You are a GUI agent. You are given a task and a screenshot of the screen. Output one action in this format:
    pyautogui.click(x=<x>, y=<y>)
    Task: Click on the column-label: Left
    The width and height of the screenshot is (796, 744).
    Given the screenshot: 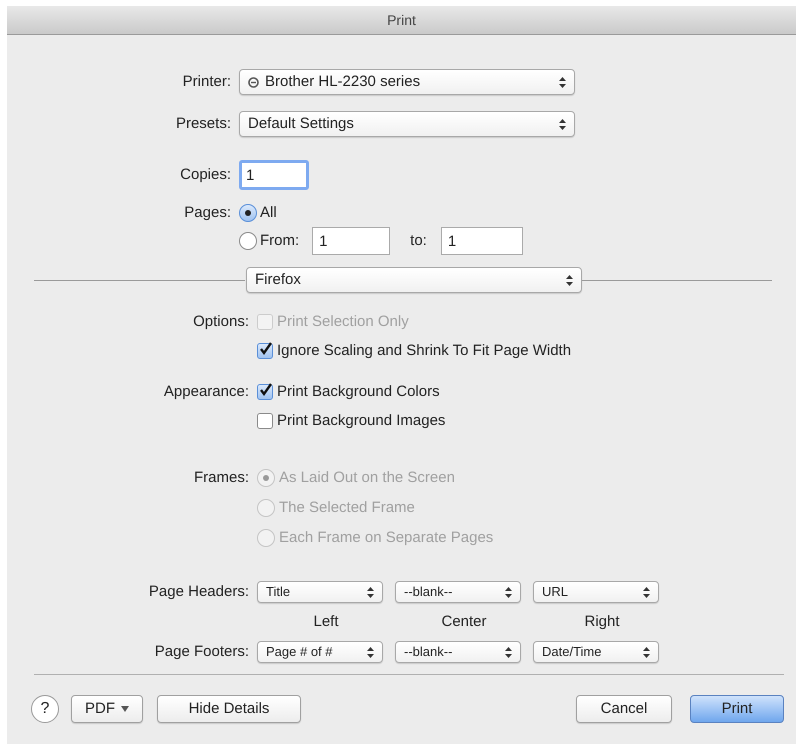 What is the action you would take?
    pyautogui.click(x=326, y=621)
    